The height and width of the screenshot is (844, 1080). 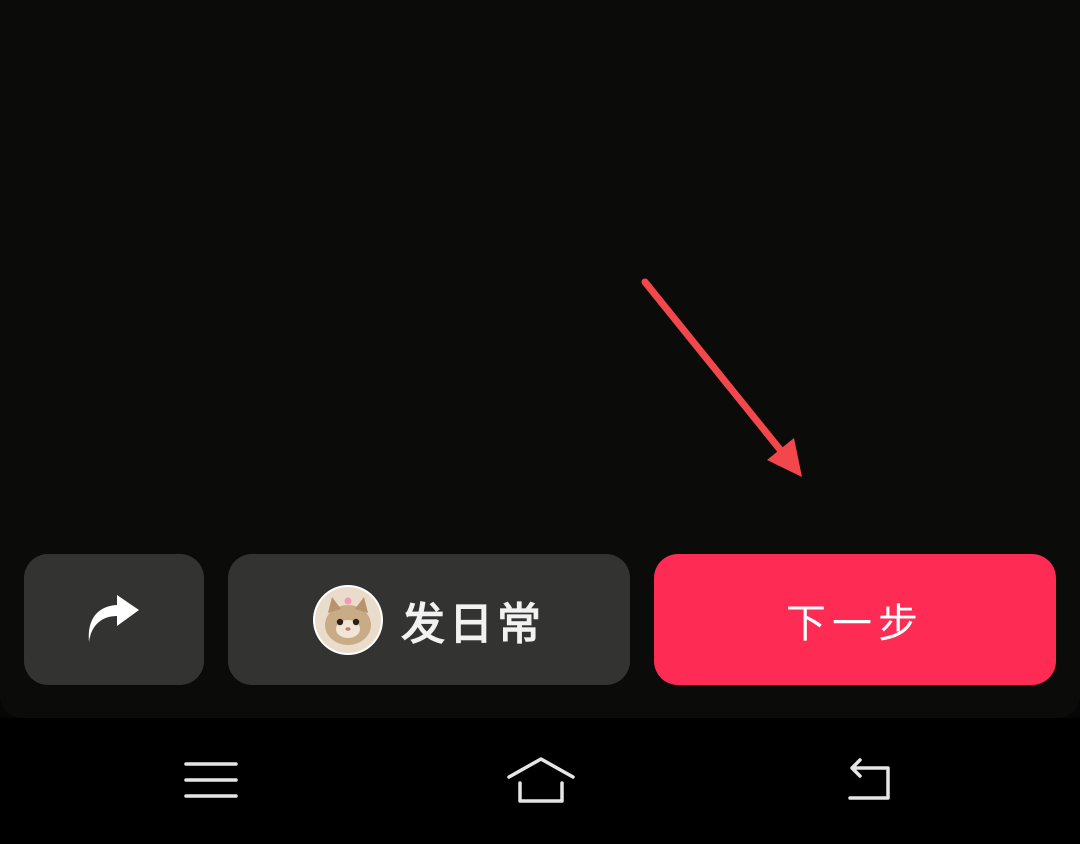 I want to click on post-daily-label: 发日常, so click(x=473, y=624).